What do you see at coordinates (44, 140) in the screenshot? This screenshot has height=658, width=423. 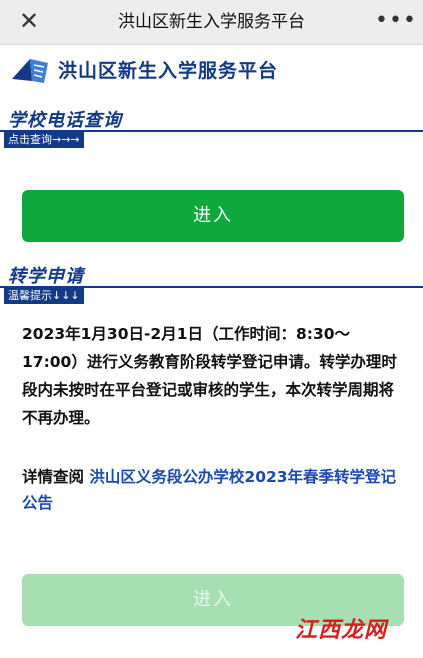 I see `school-phone-tag: 点击查询→→→` at bounding box center [44, 140].